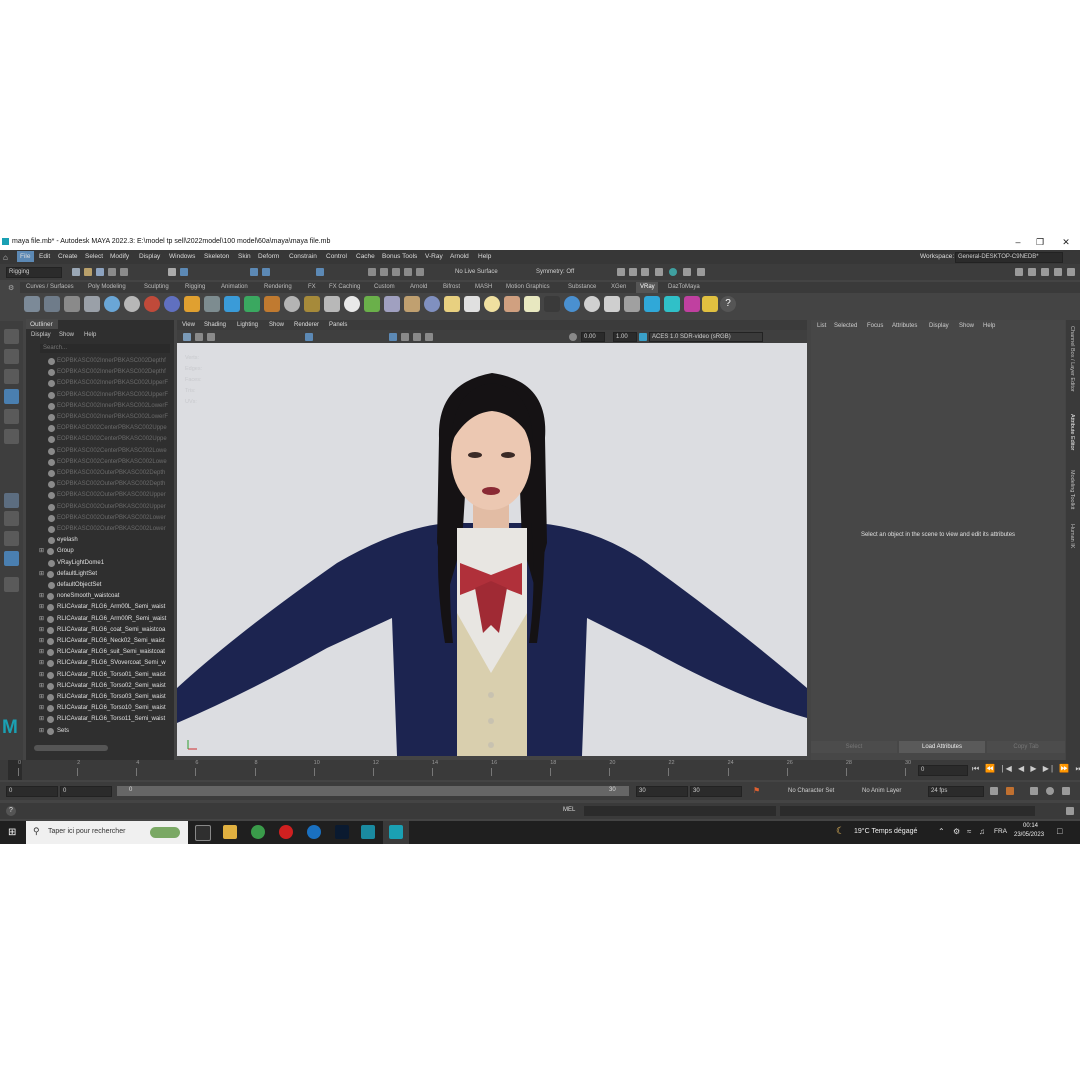 This screenshot has height=1080, width=1080. What do you see at coordinates (100, 495) in the screenshot?
I see `outliner-item: EOPBKASC002OuterPBKASC002Upper` at bounding box center [100, 495].